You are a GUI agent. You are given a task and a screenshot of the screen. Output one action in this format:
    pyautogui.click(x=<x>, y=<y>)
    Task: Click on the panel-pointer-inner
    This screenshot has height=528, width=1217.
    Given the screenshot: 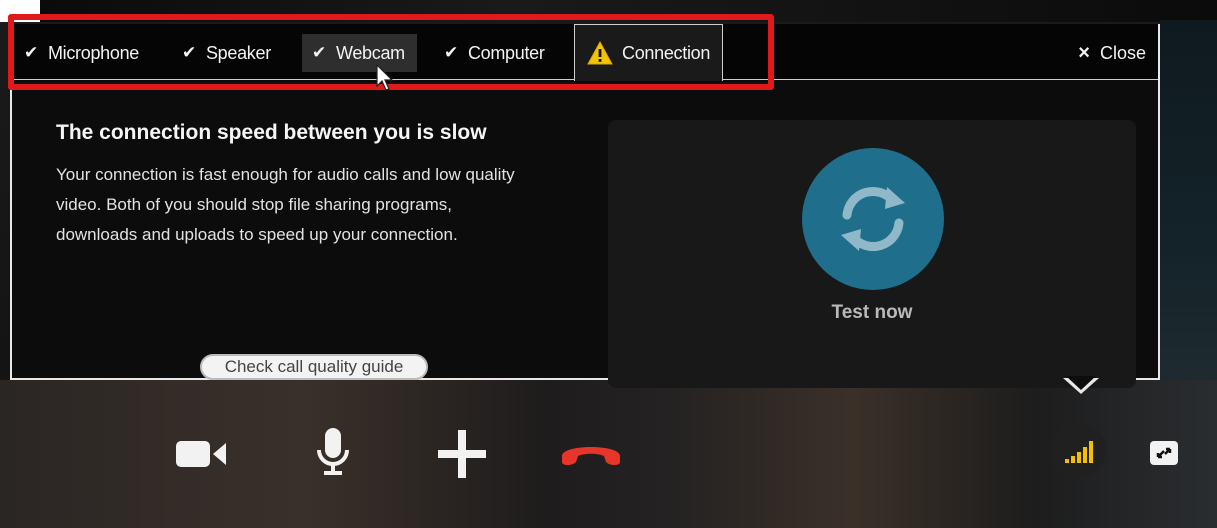 What is the action you would take?
    pyautogui.click(x=1081, y=383)
    